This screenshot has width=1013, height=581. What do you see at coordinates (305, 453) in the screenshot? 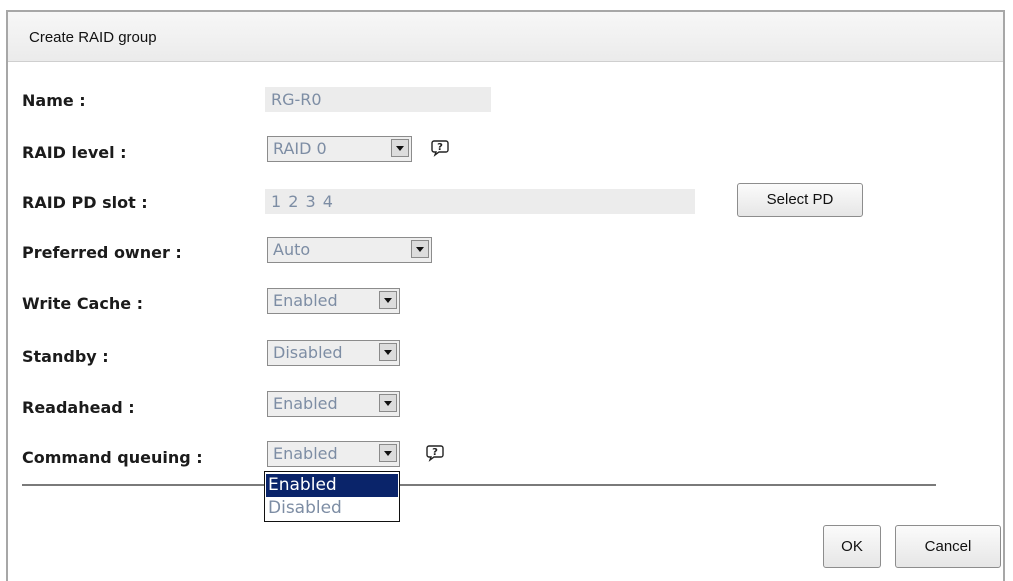
I see `command-queuing-value: Enabled` at bounding box center [305, 453].